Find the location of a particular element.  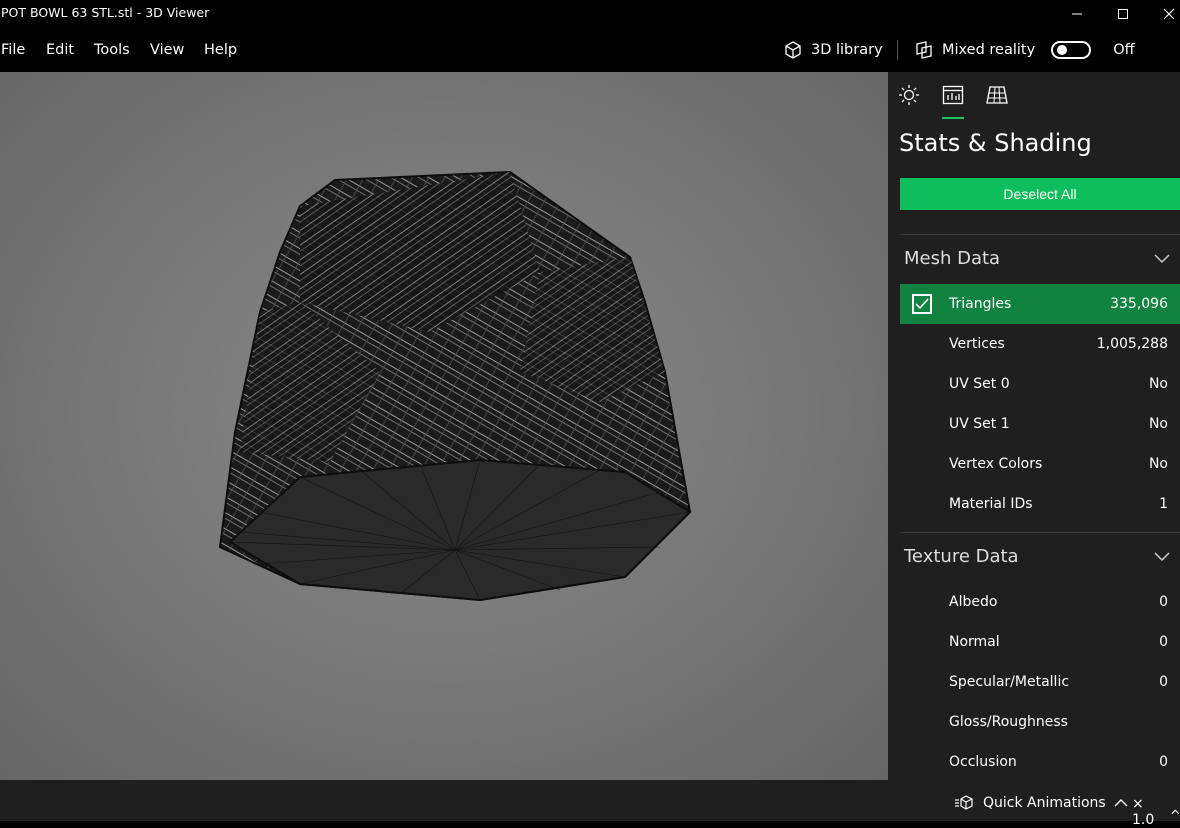

mixed-reality-toggle is located at coordinates (1071, 50).